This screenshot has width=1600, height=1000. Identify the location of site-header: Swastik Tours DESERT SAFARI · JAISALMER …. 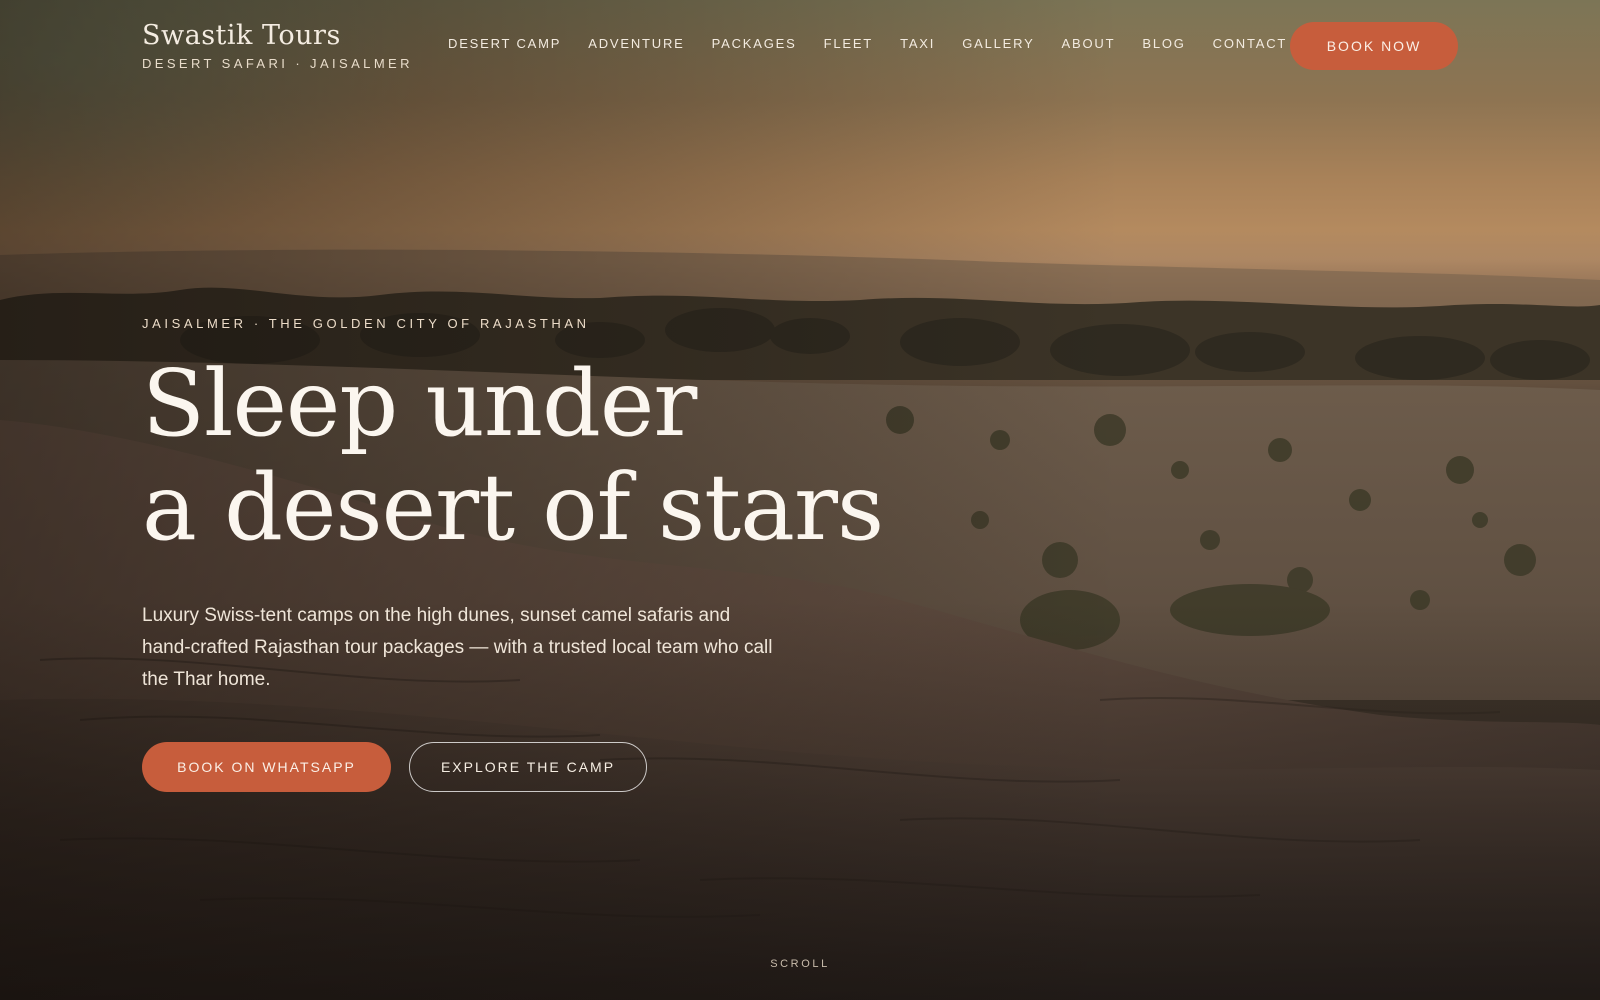
(800, 45).